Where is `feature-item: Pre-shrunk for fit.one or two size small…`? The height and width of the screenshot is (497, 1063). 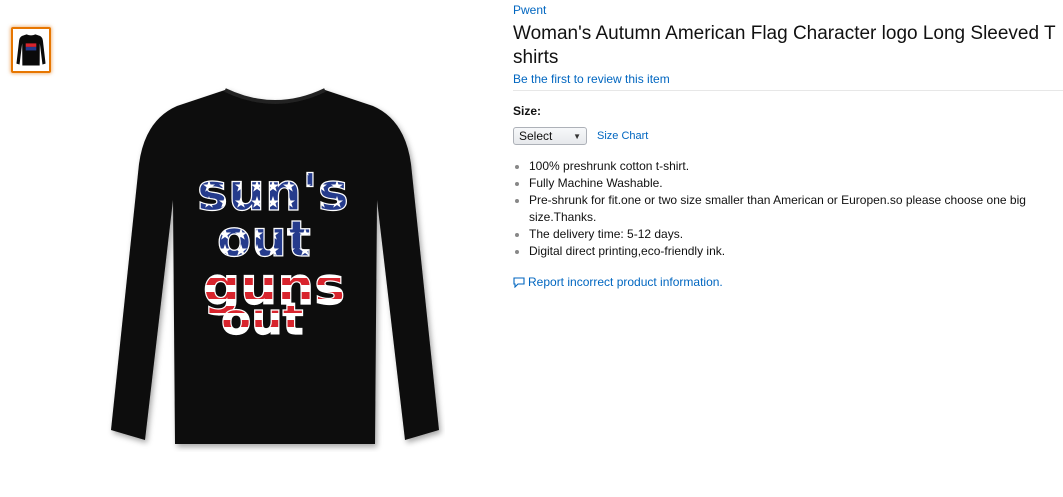
feature-item: Pre-shrunk for fit.one or two size small… is located at coordinates (791, 209).